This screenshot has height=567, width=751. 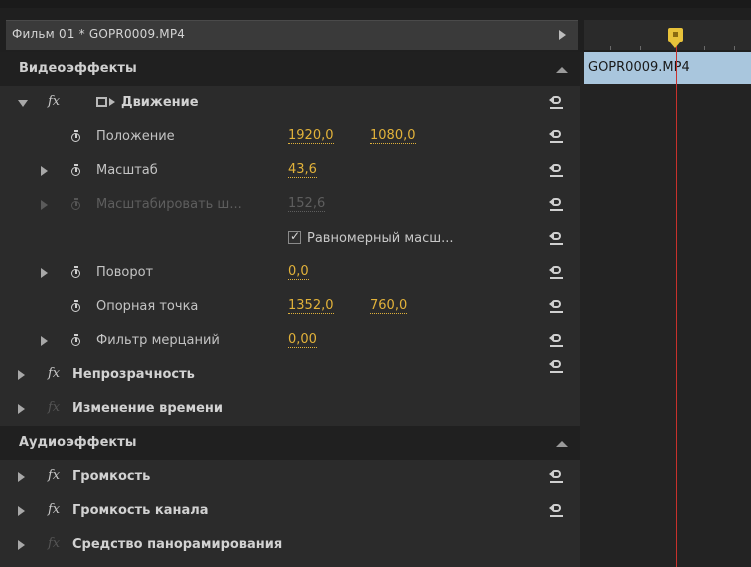 I want to click on param-name: Фильтр мерцаний, so click(x=158, y=340).